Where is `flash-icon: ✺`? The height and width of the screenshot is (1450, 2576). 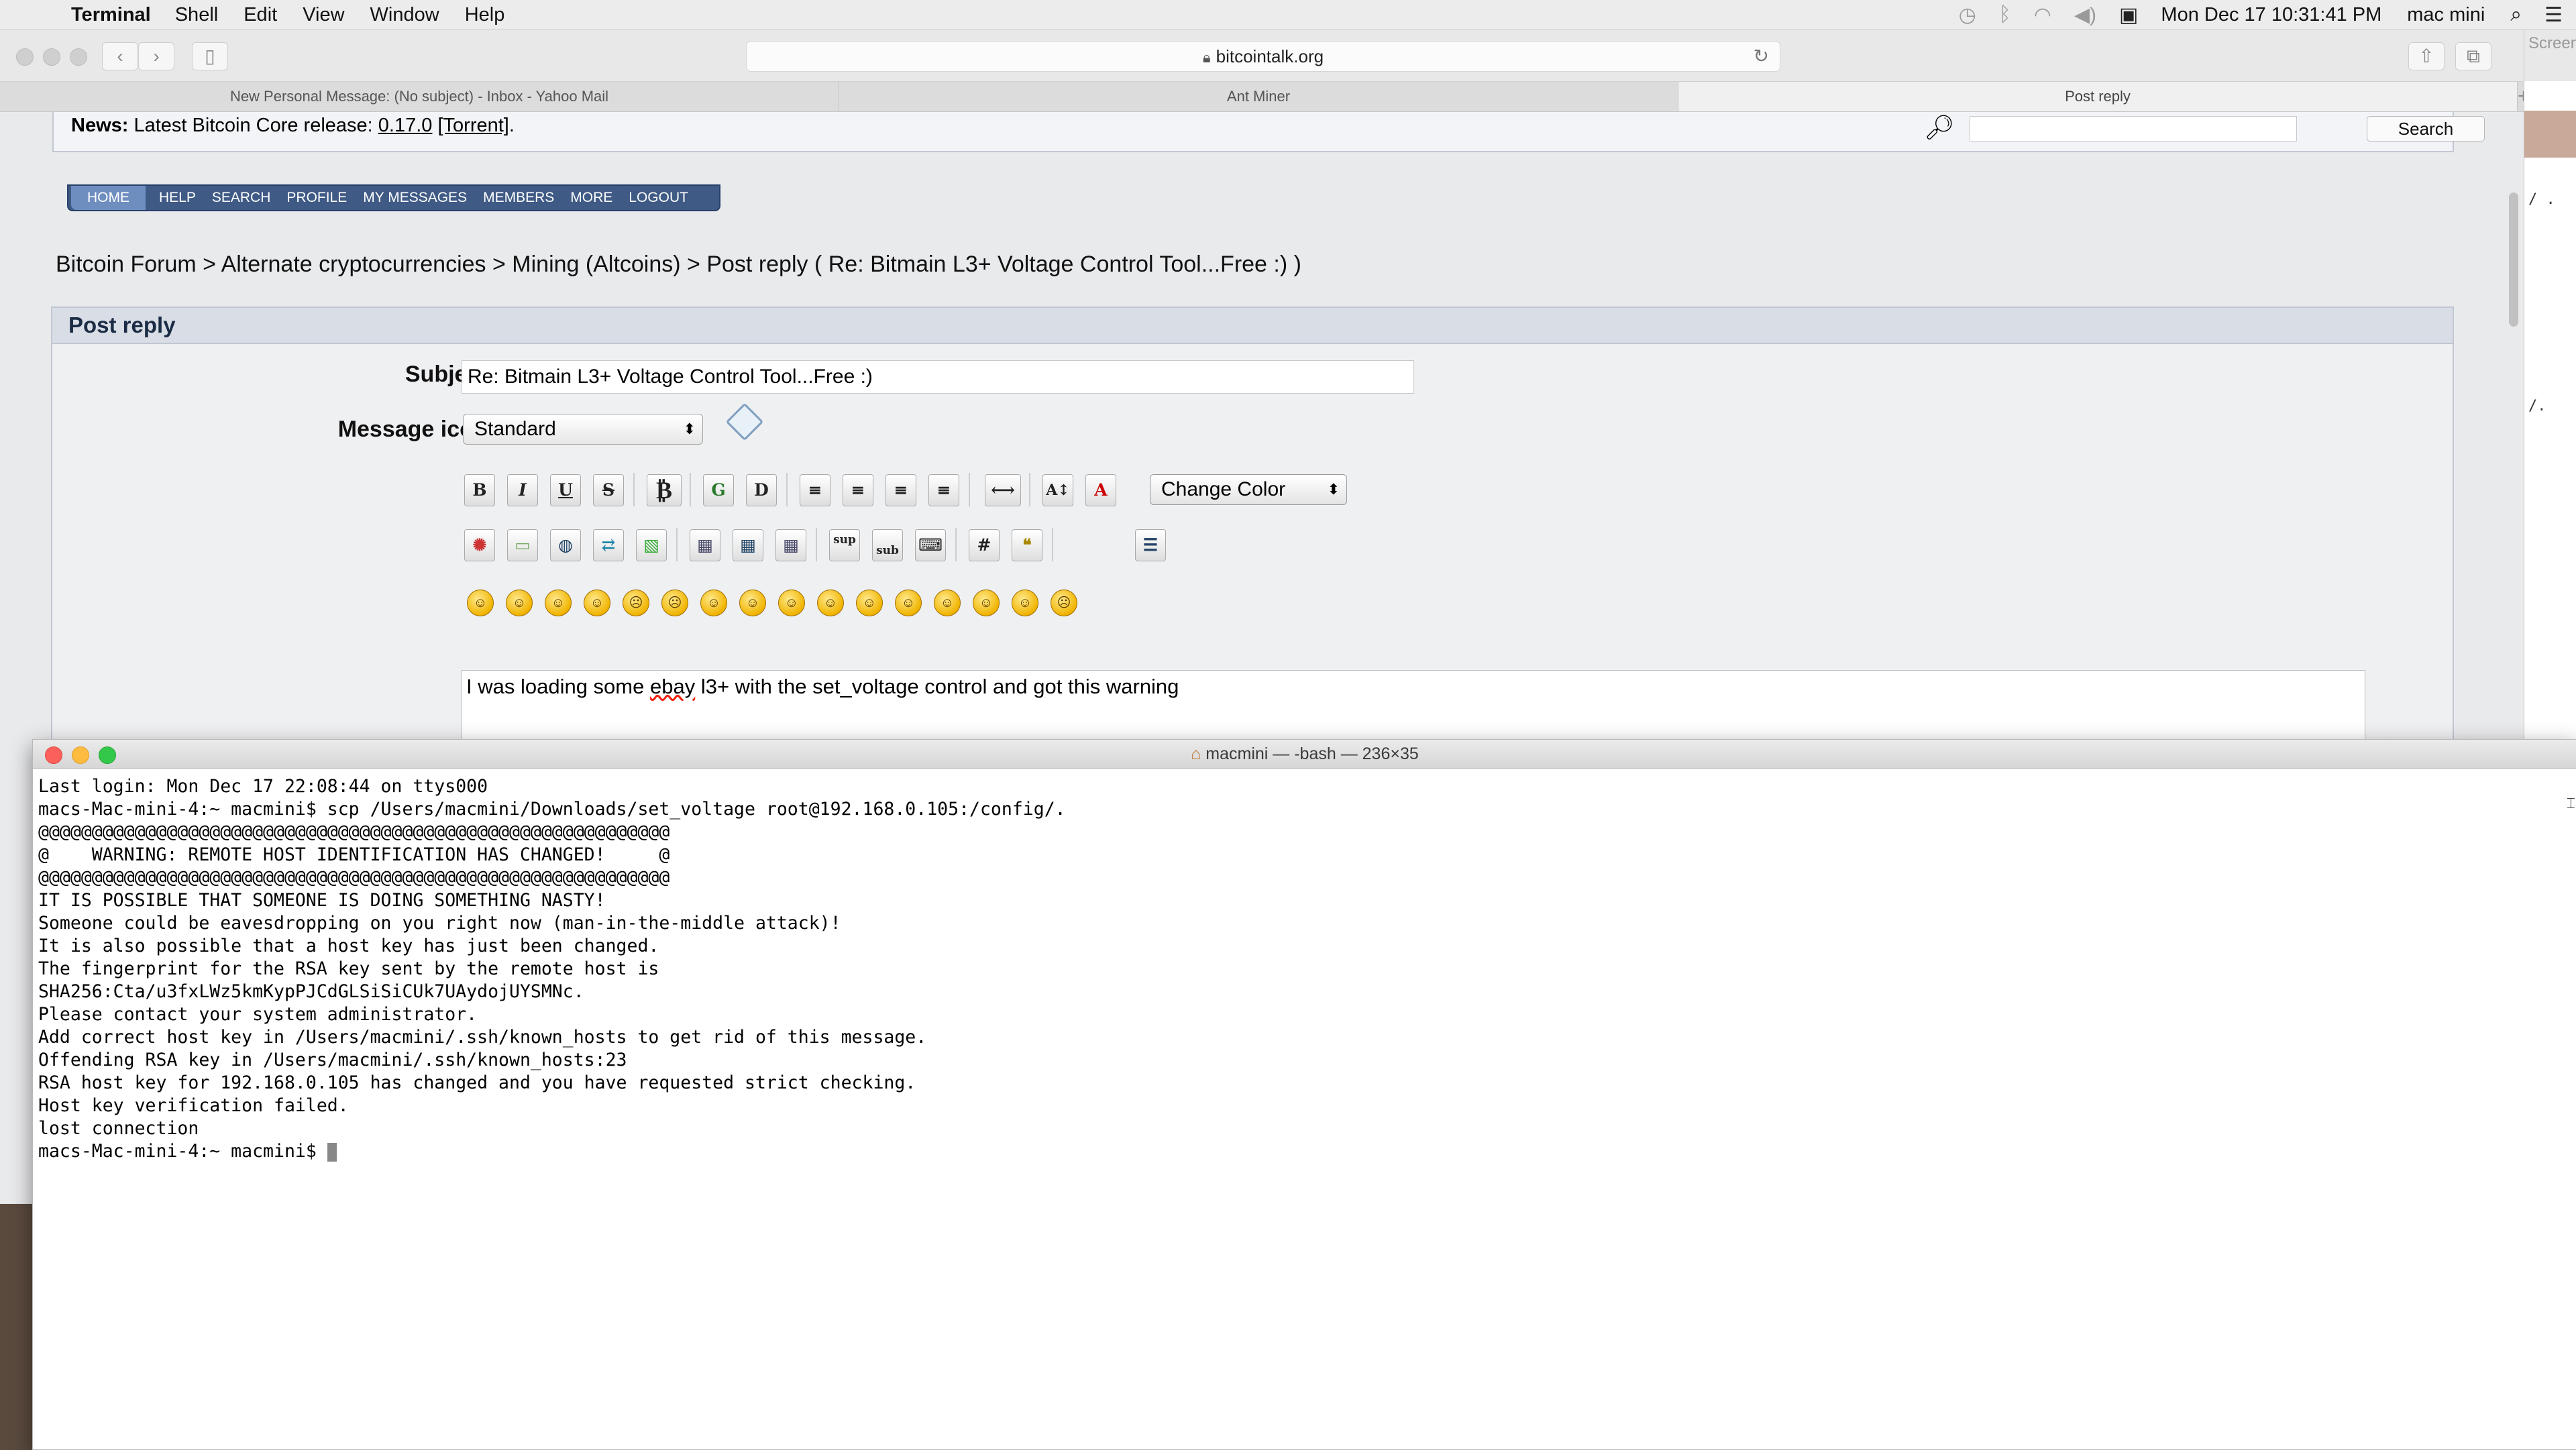
flash-icon: ✺ is located at coordinates (479, 545).